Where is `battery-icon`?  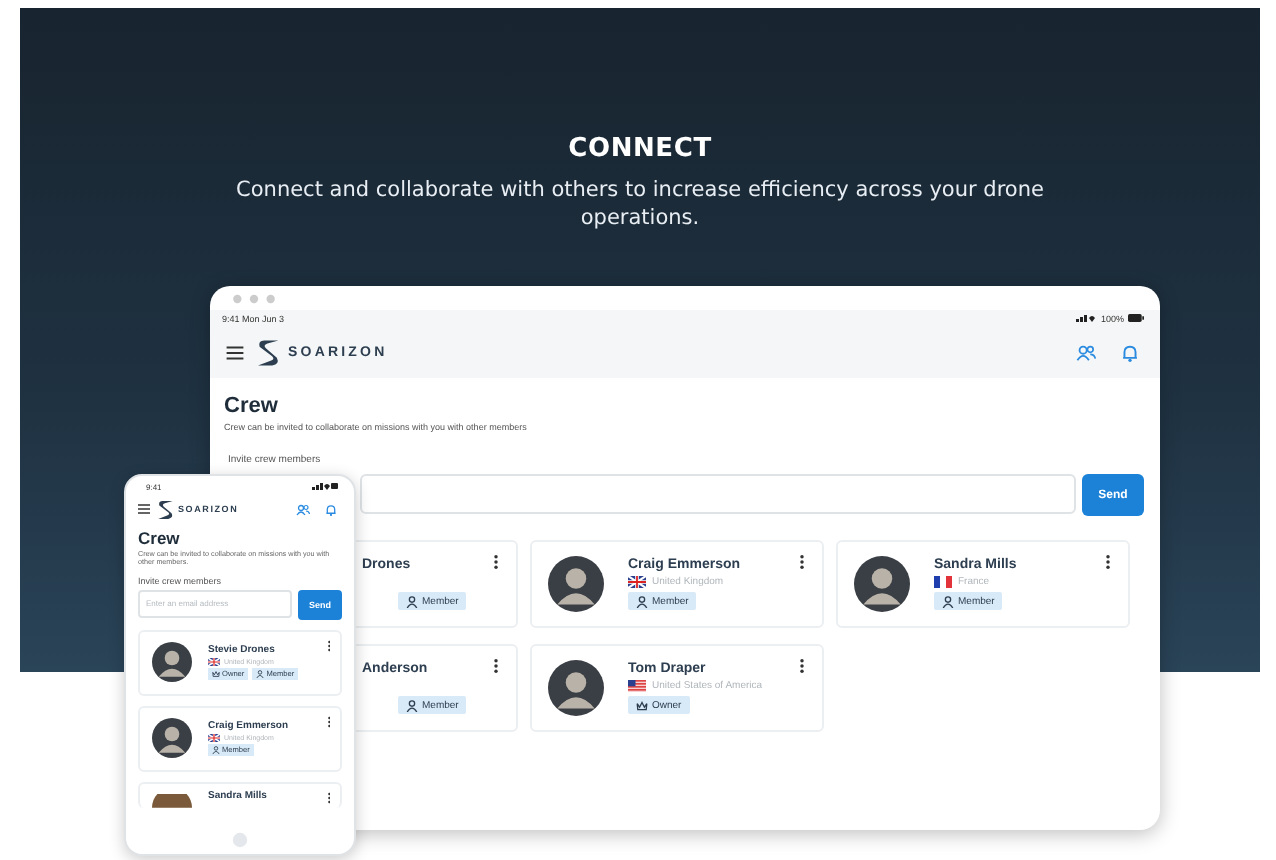
battery-icon is located at coordinates (1136, 318).